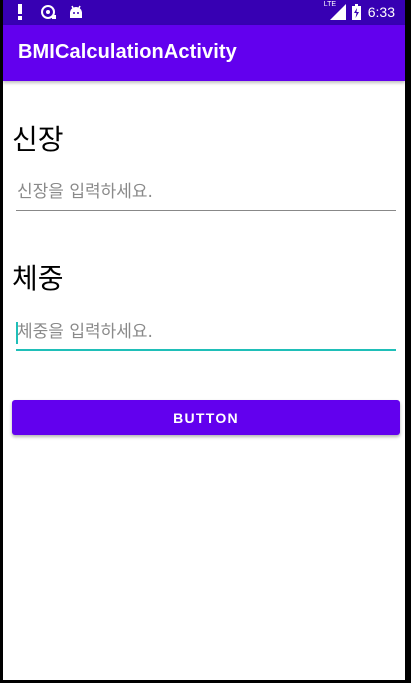 This screenshot has height=683, width=411. Describe the element at coordinates (38, 139) in the screenshot. I see `height-label: 신장` at that location.